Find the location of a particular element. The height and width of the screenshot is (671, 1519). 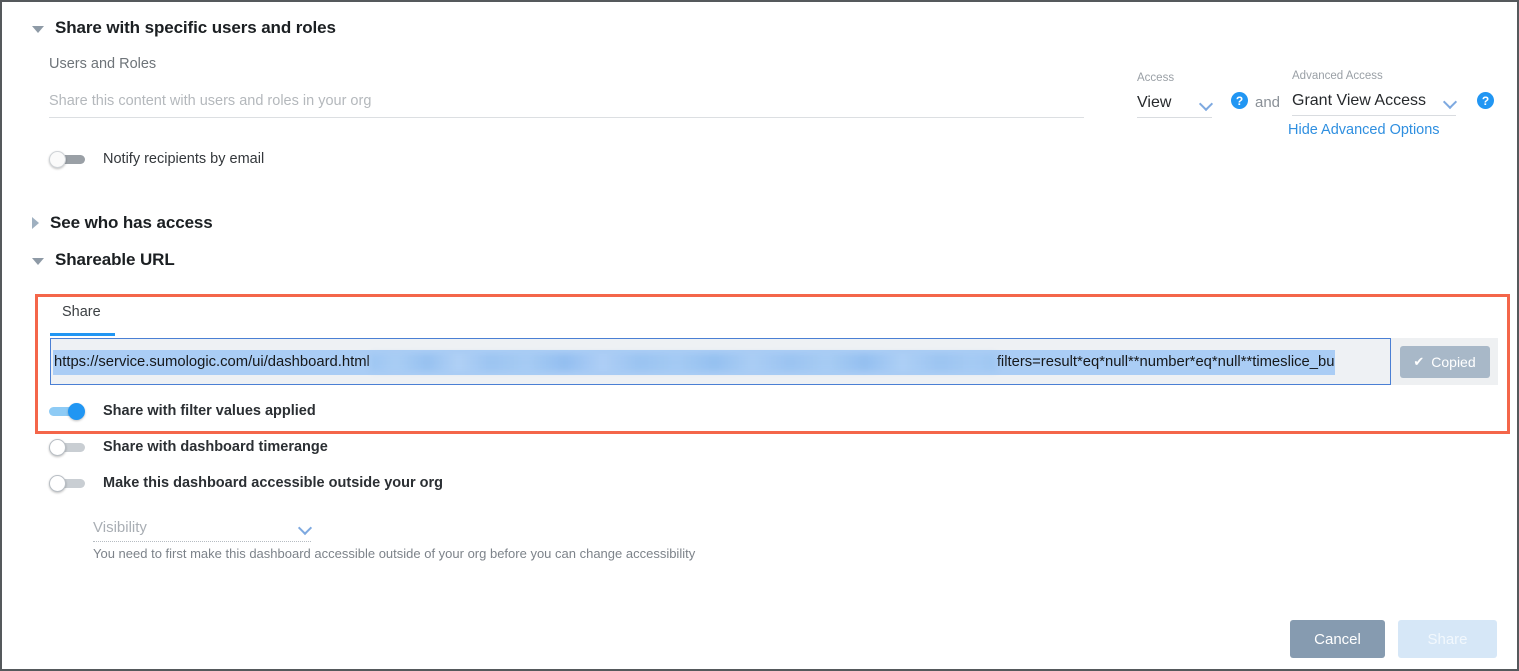

shareable-url-redacted-segment is located at coordinates (683, 362).